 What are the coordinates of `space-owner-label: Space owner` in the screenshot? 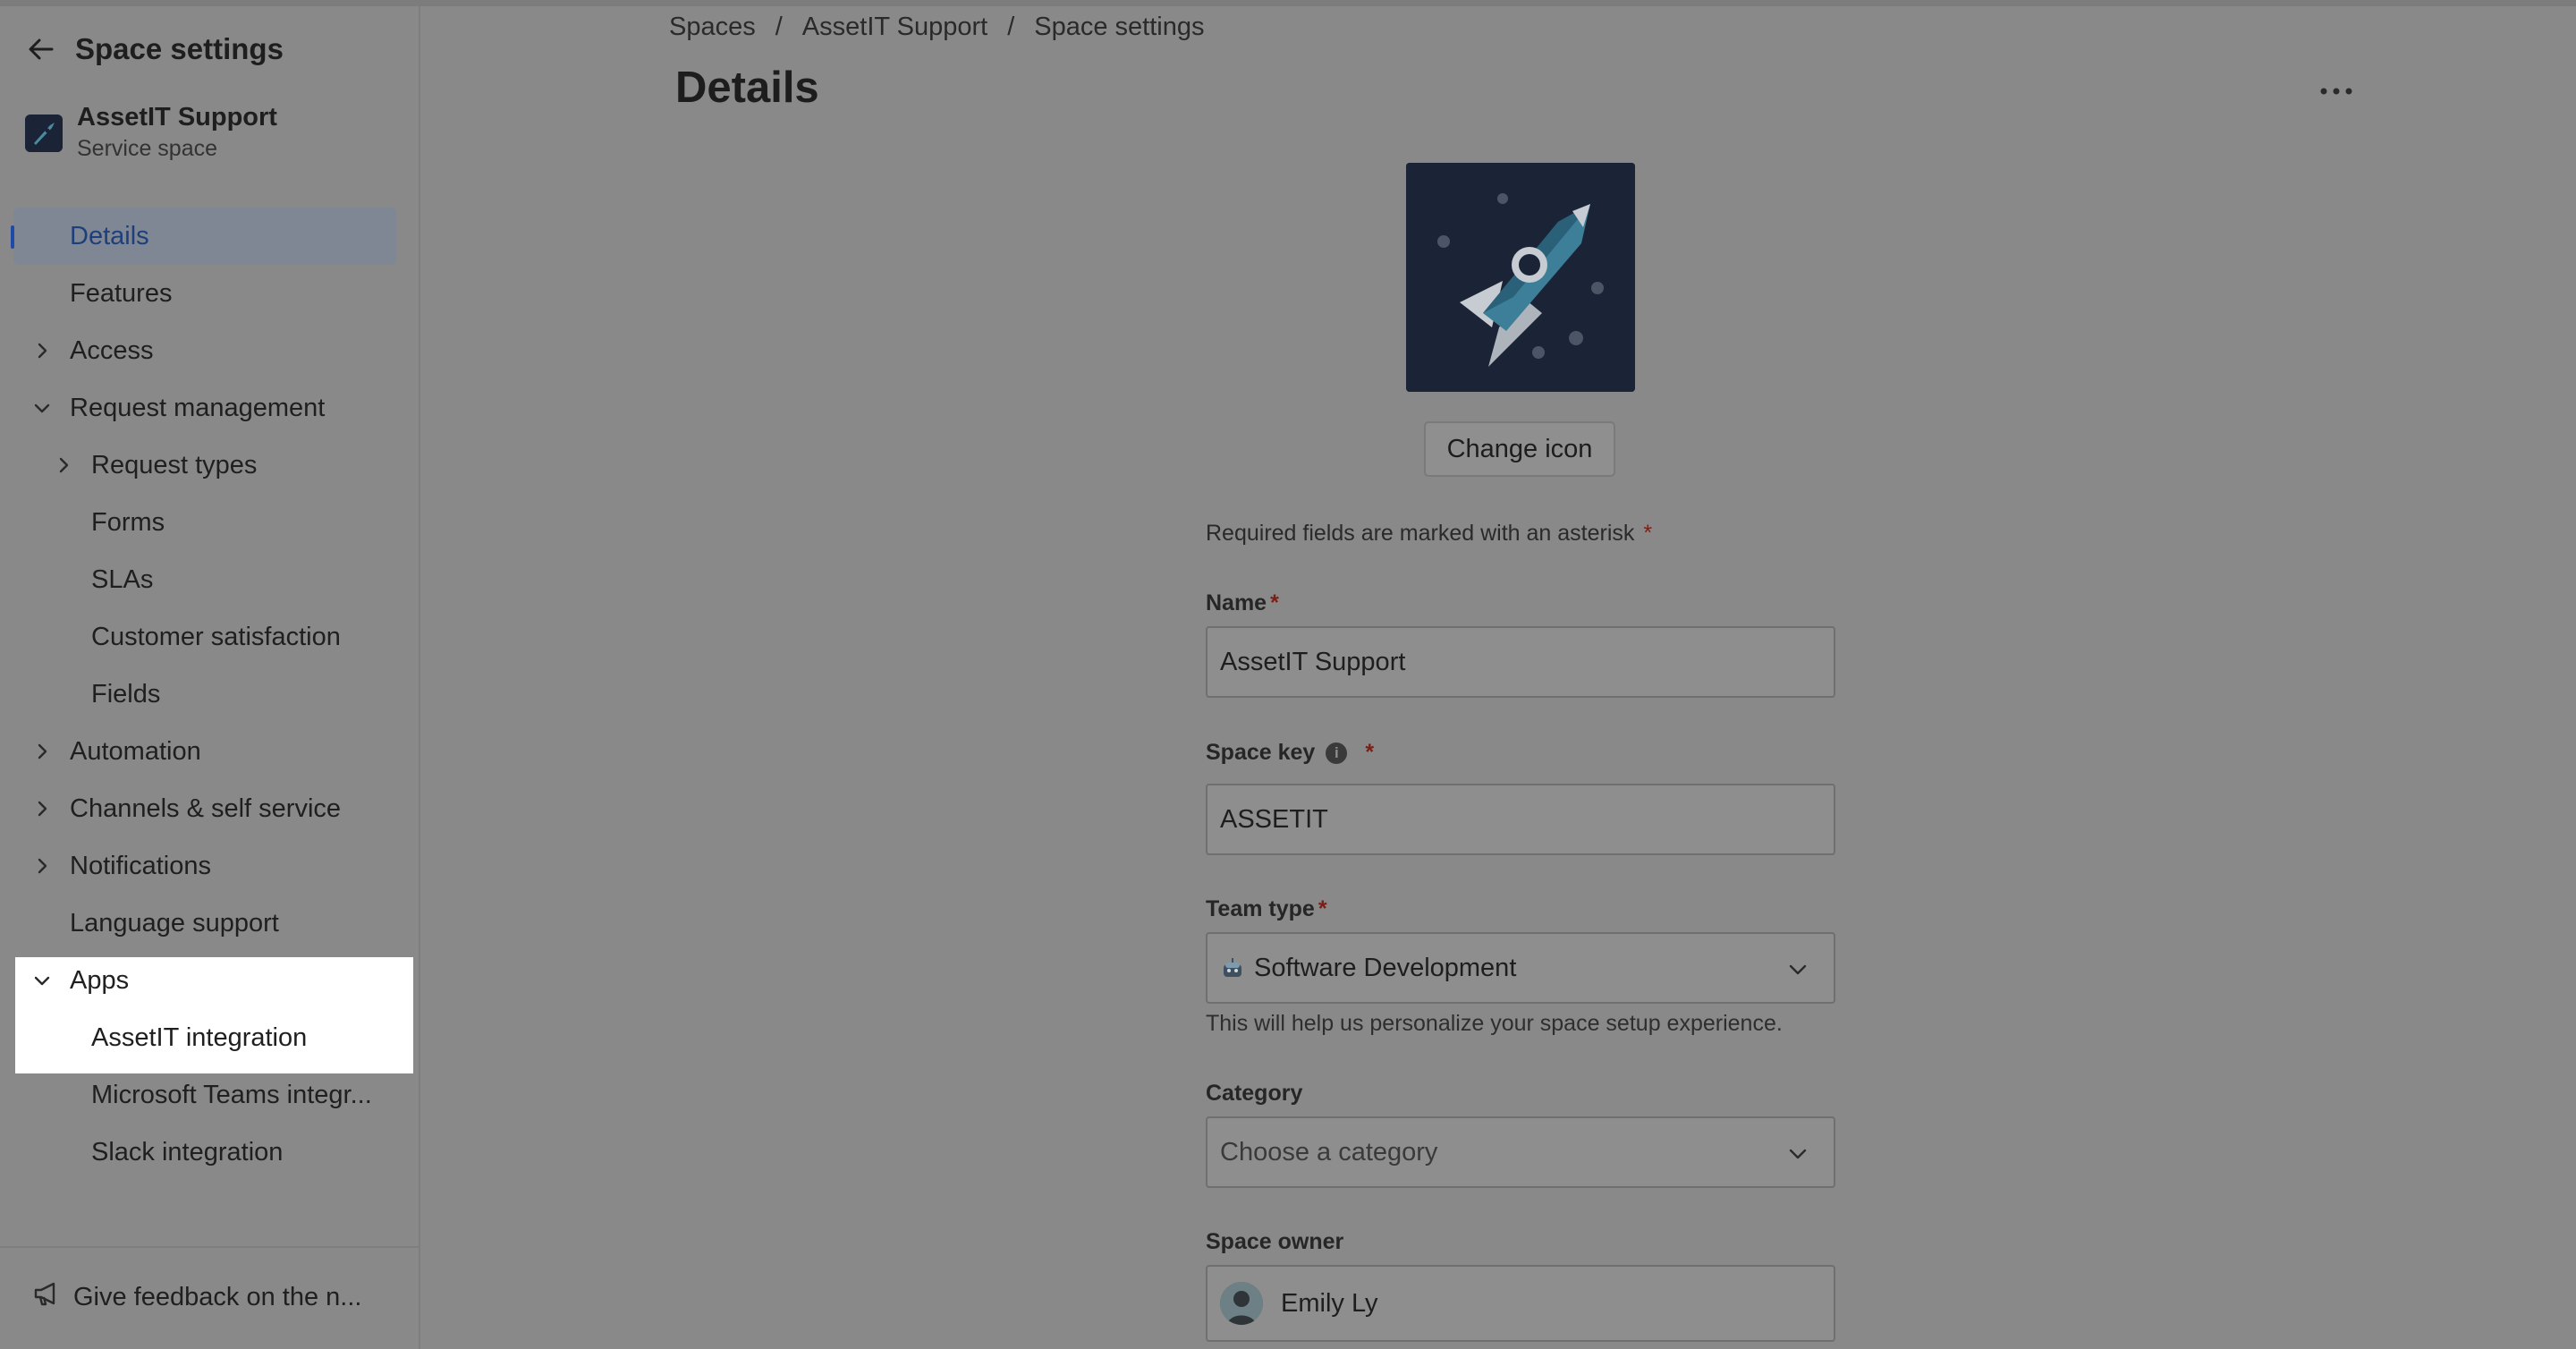 It's located at (1274, 1242).